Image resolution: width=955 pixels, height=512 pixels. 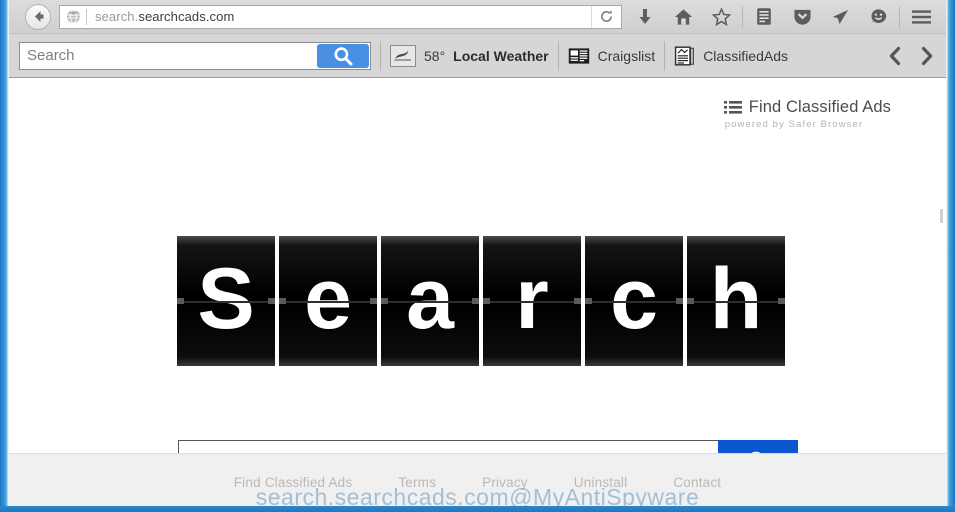 I want to click on extension-toolbar: 58° Local Weather Craigslist, so click(x=477, y=55).